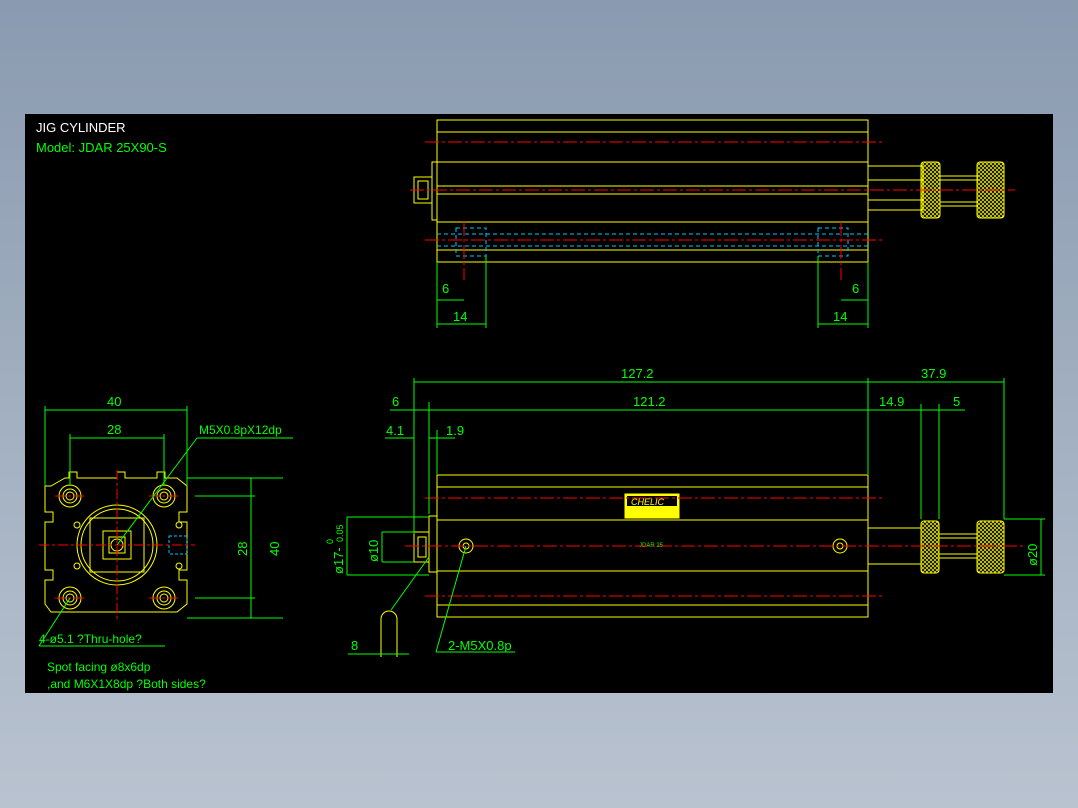 Image resolution: width=1078 pixels, height=808 pixels. Describe the element at coordinates (891, 401) in the screenshot. I see `dim-14-9: 14.9` at that location.